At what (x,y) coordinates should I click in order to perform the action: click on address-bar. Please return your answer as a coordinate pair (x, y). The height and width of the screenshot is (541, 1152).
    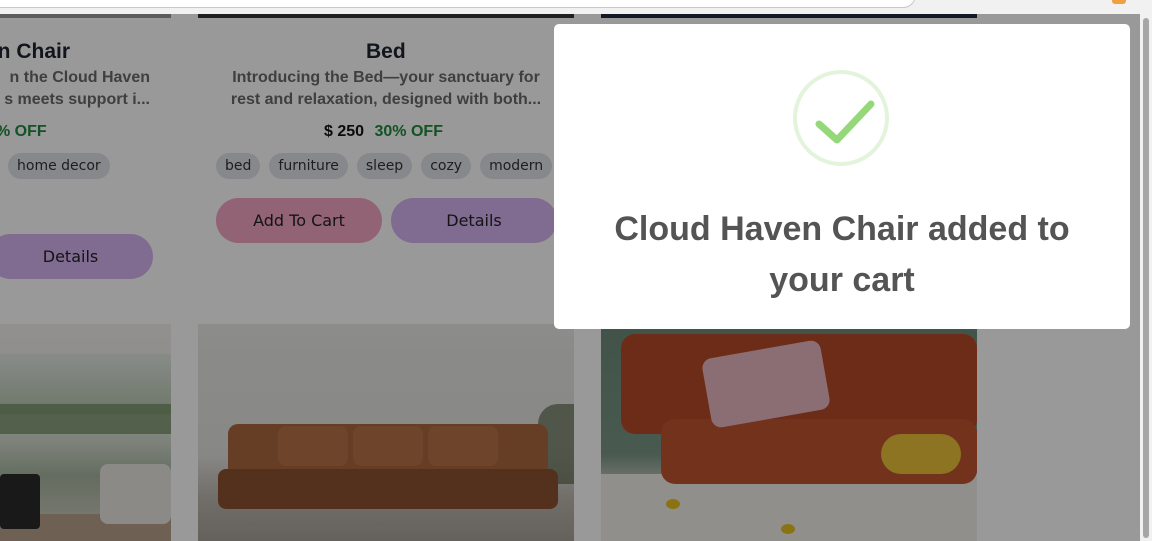
    Looking at the image, I should click on (458, 4).